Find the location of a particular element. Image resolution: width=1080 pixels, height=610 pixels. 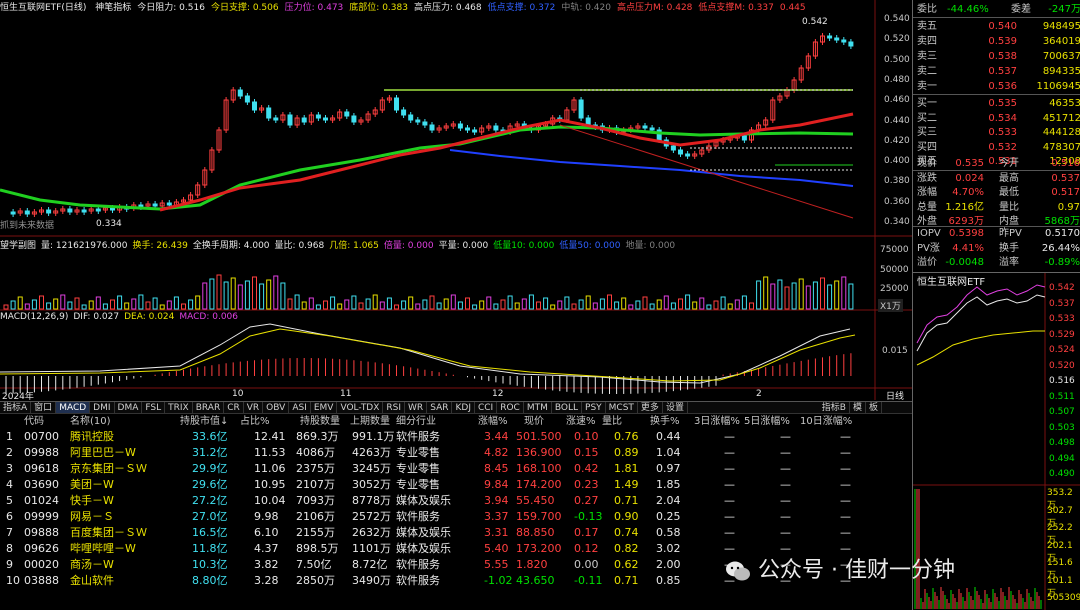

tab-21: BOLL is located at coordinates (567, 407).